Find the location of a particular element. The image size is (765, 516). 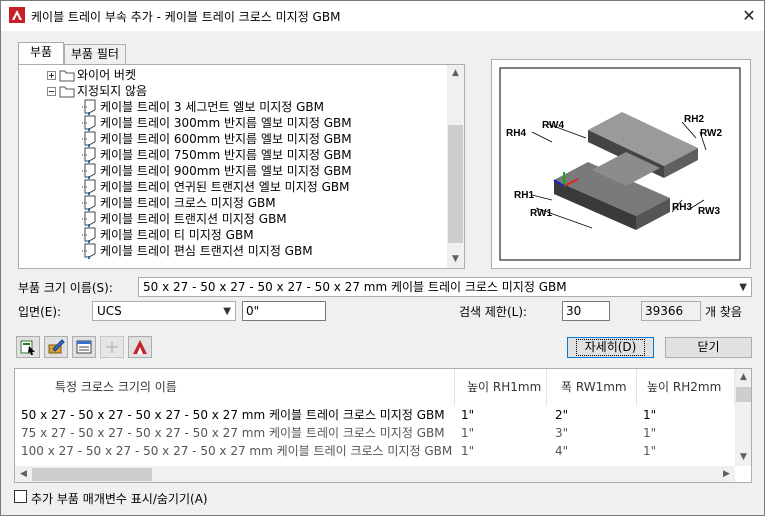

title-bar: 케이블 트레이 부속 추가 - 케이블 트레이 크로스 미지정 GBM ✕ is located at coordinates (382, 16).